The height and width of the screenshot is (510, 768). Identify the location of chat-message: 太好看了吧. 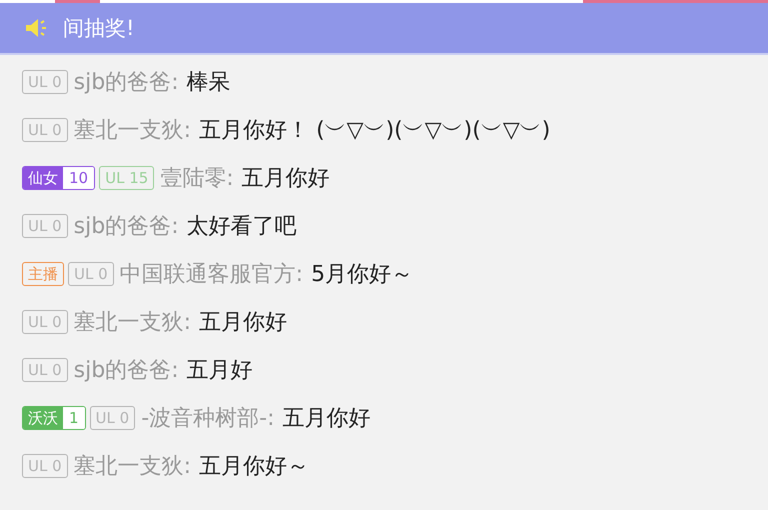
(241, 227).